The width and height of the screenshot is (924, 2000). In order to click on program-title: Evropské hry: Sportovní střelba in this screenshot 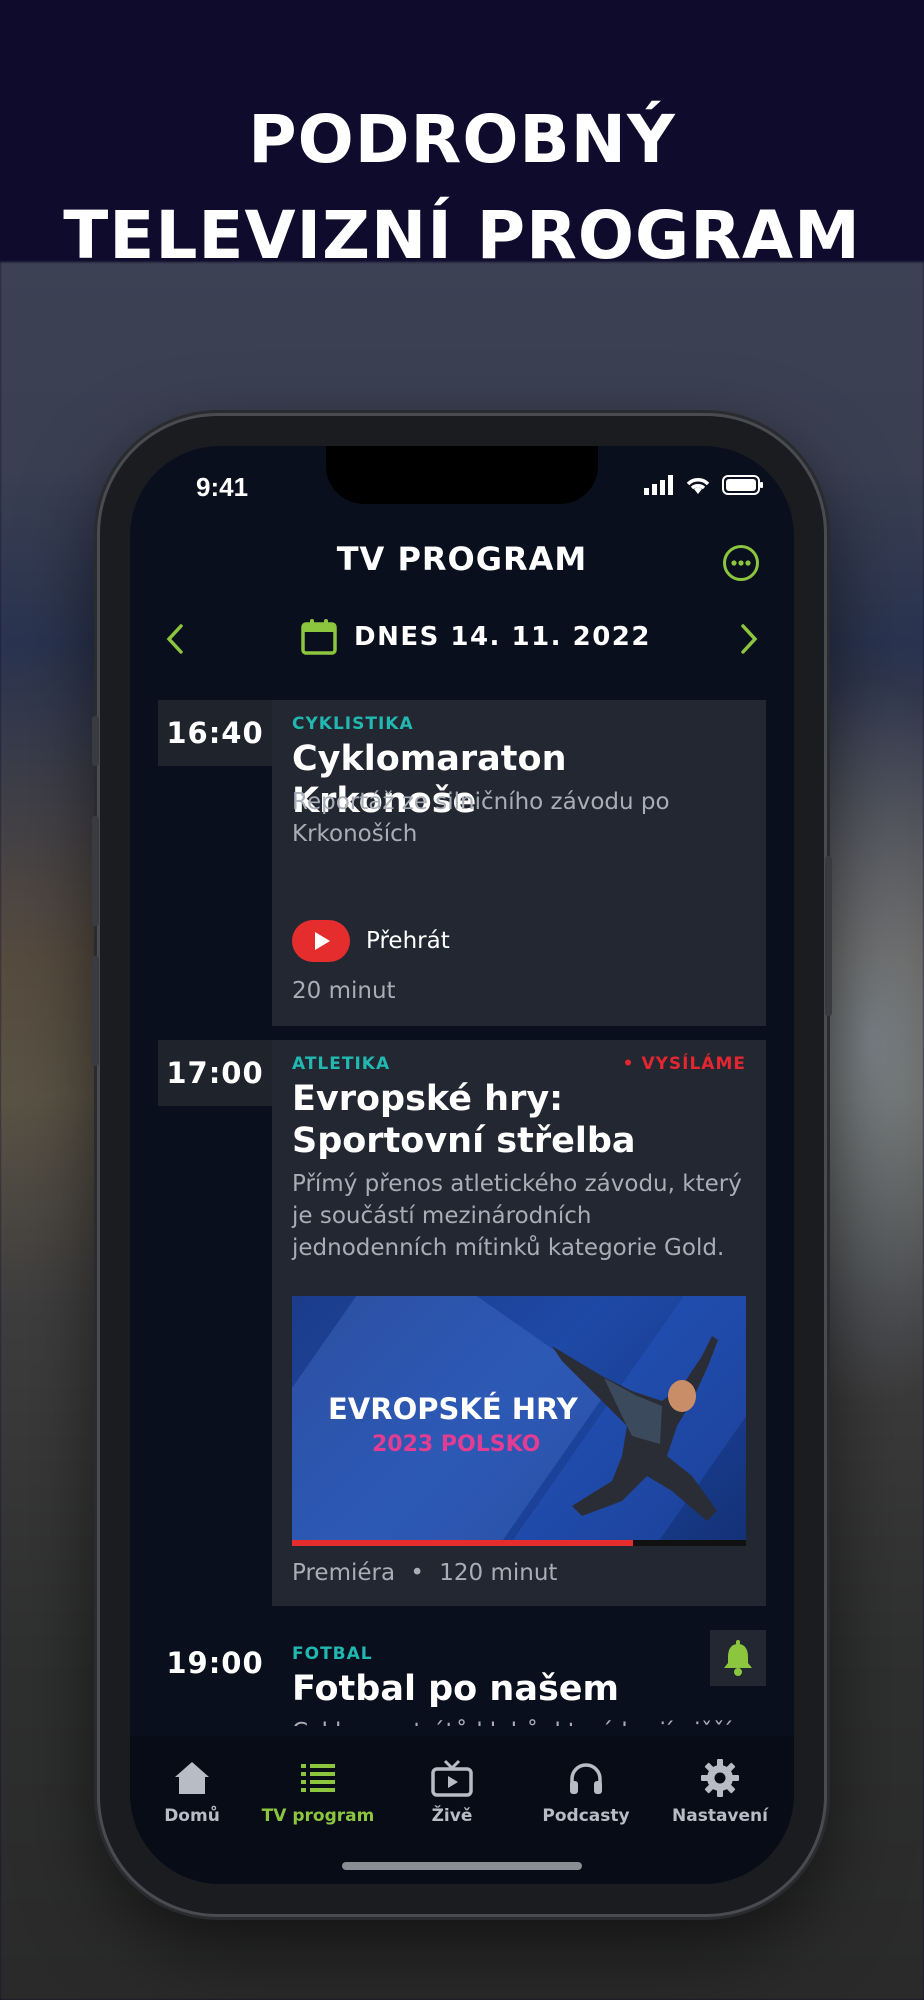, I will do `click(464, 1120)`.